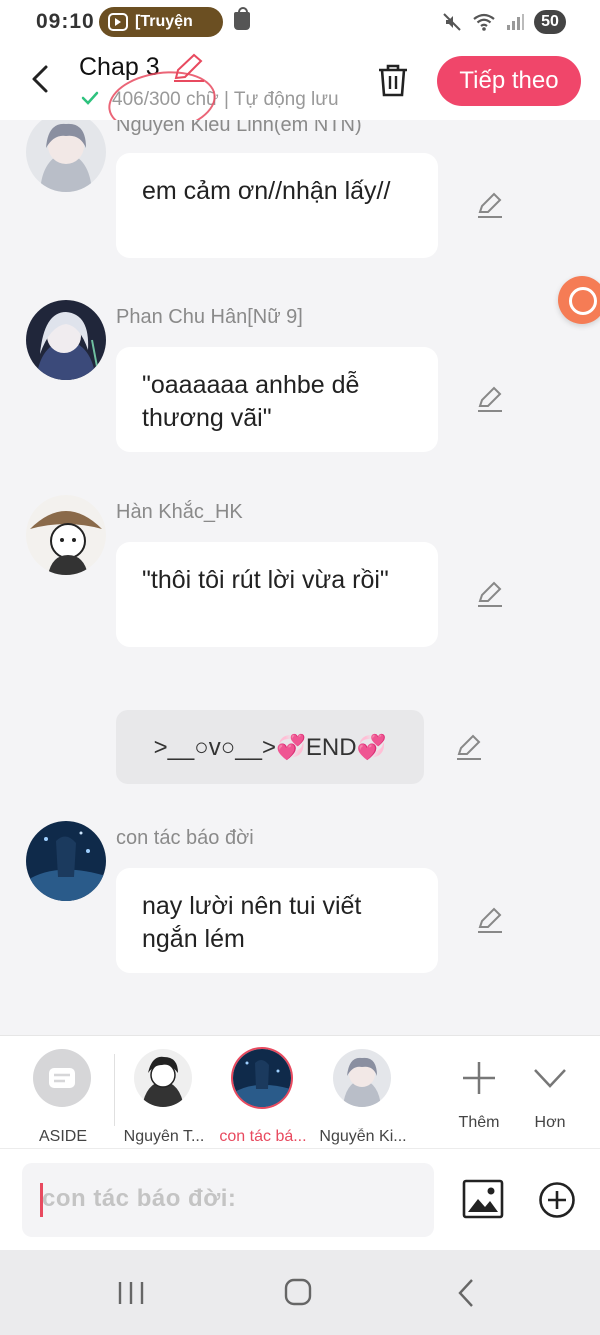  What do you see at coordinates (393, 80) in the screenshot?
I see `trash-icon` at bounding box center [393, 80].